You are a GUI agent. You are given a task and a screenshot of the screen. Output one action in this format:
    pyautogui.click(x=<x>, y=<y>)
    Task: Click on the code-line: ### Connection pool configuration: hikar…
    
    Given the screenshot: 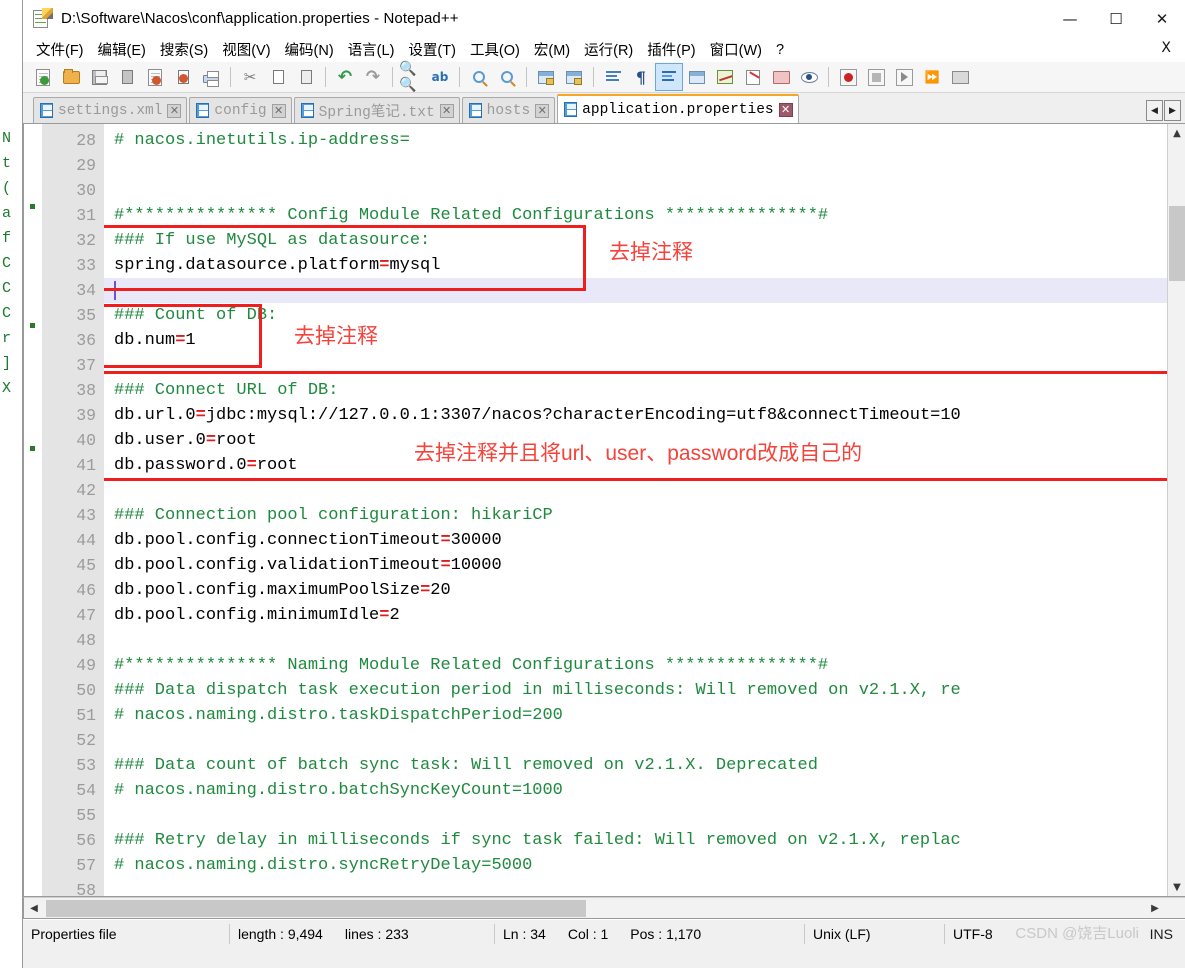 What is the action you would take?
    pyautogui.click(x=644, y=515)
    